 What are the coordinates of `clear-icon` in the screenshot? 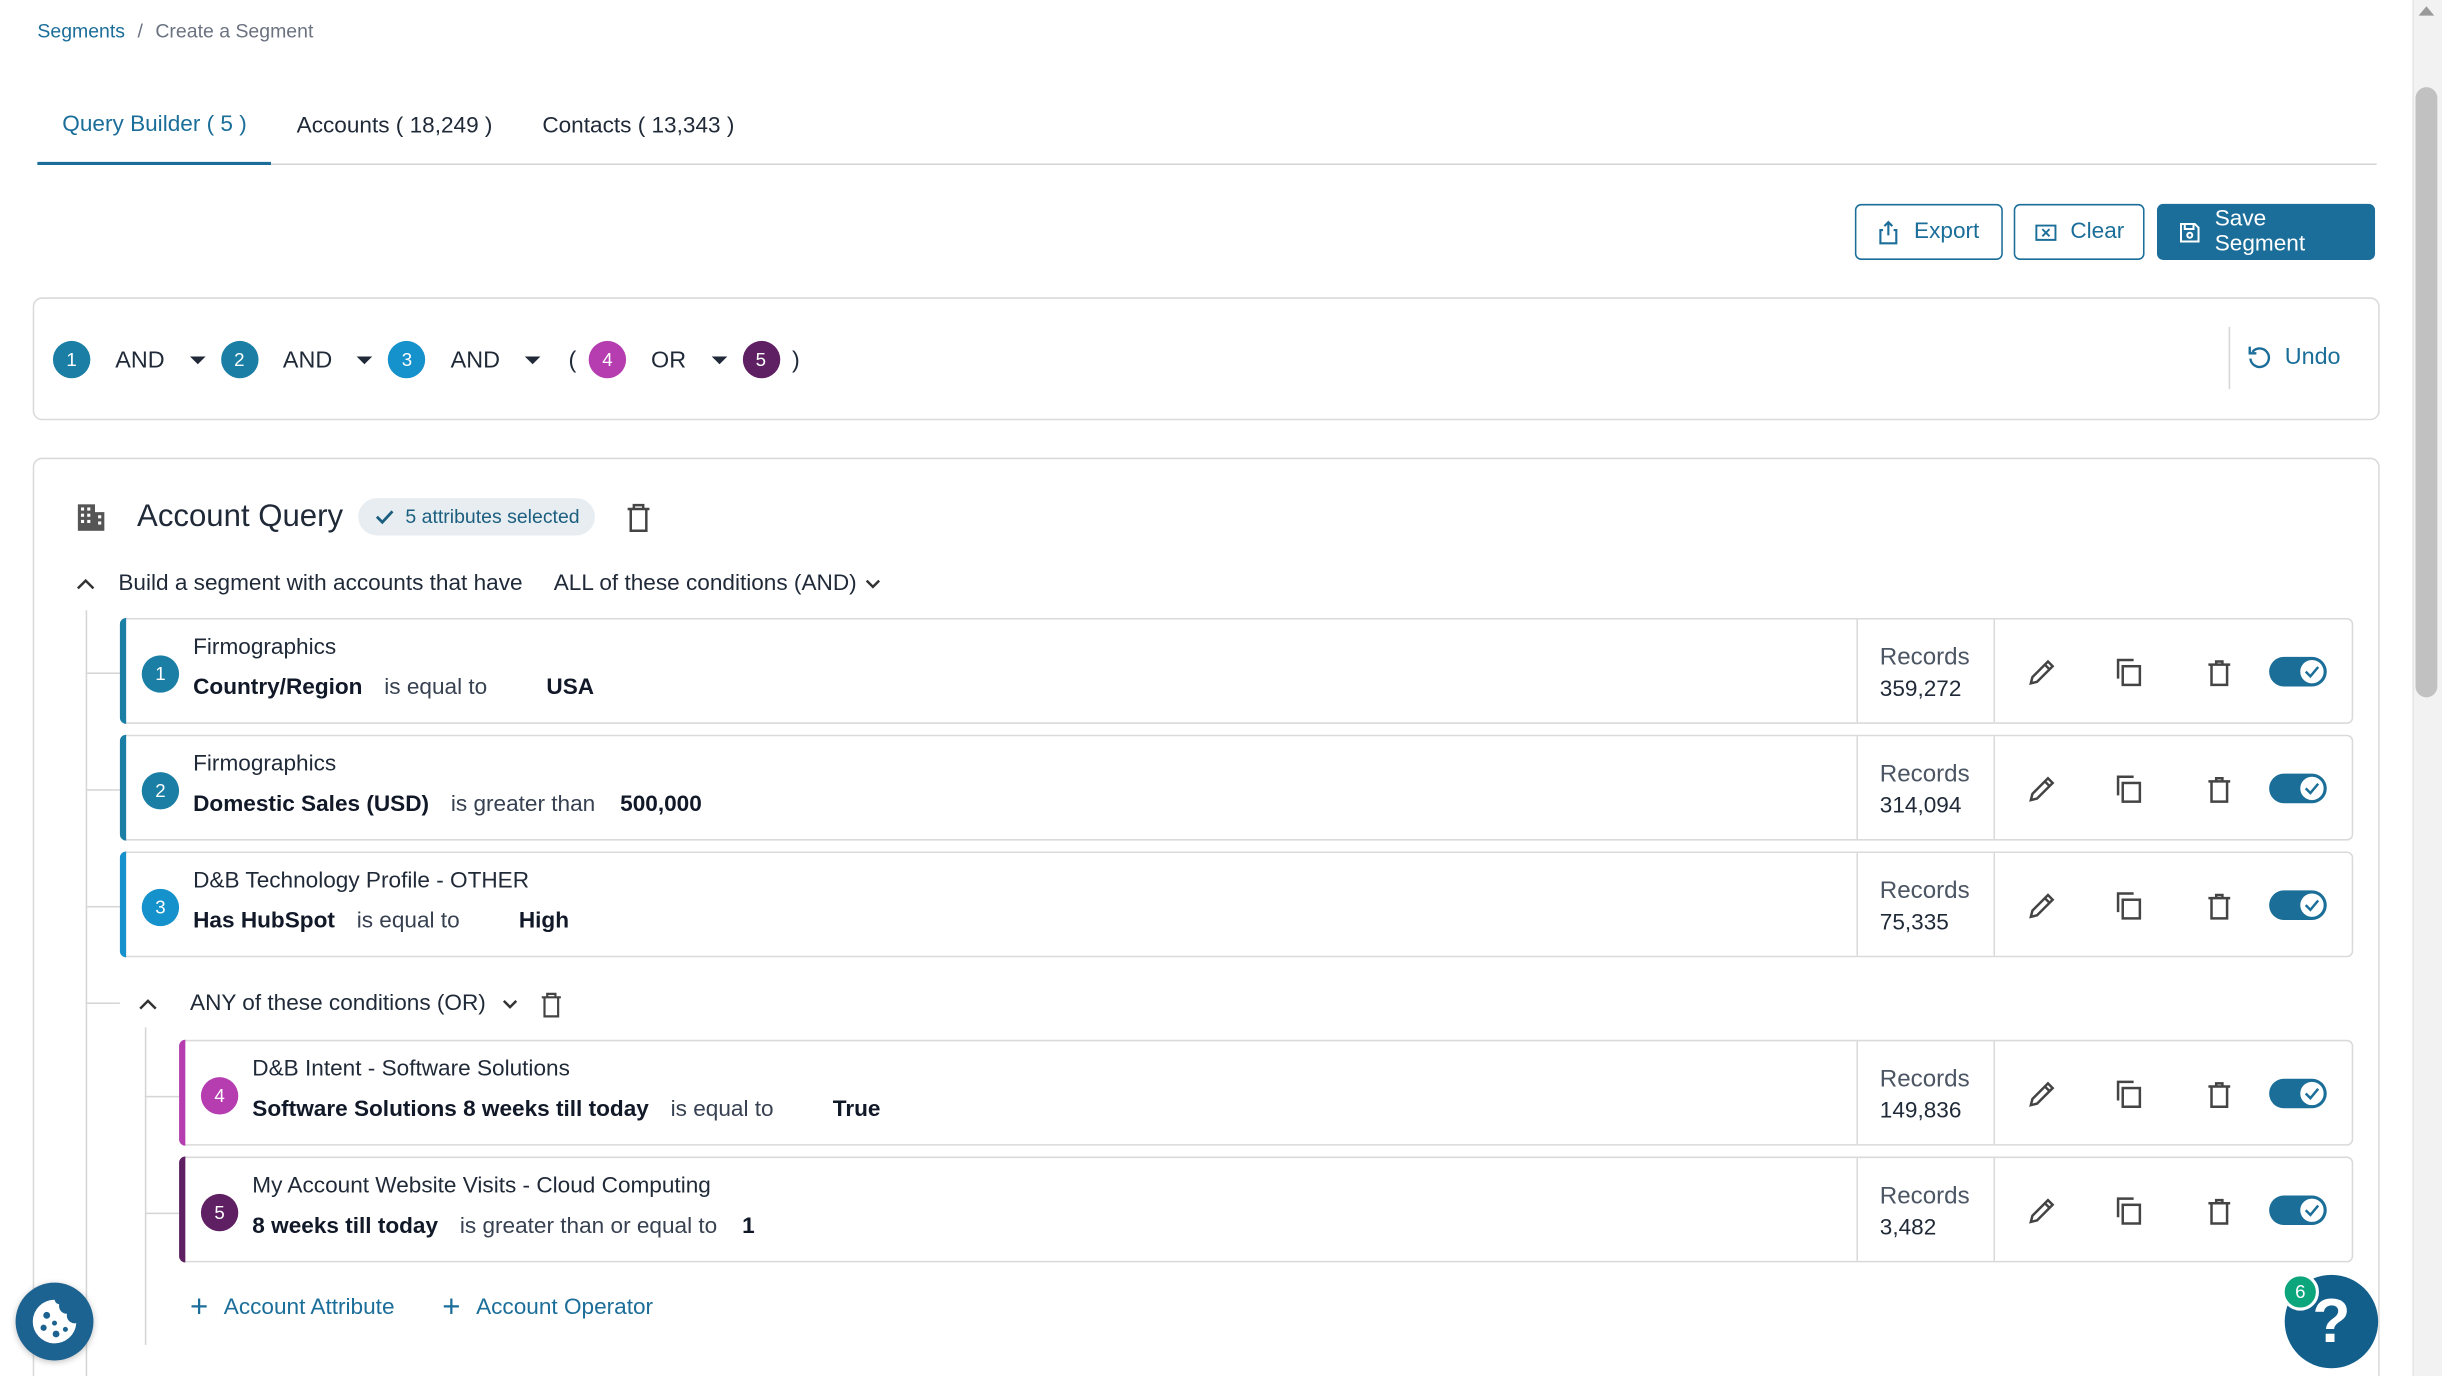 It's located at (2046, 232).